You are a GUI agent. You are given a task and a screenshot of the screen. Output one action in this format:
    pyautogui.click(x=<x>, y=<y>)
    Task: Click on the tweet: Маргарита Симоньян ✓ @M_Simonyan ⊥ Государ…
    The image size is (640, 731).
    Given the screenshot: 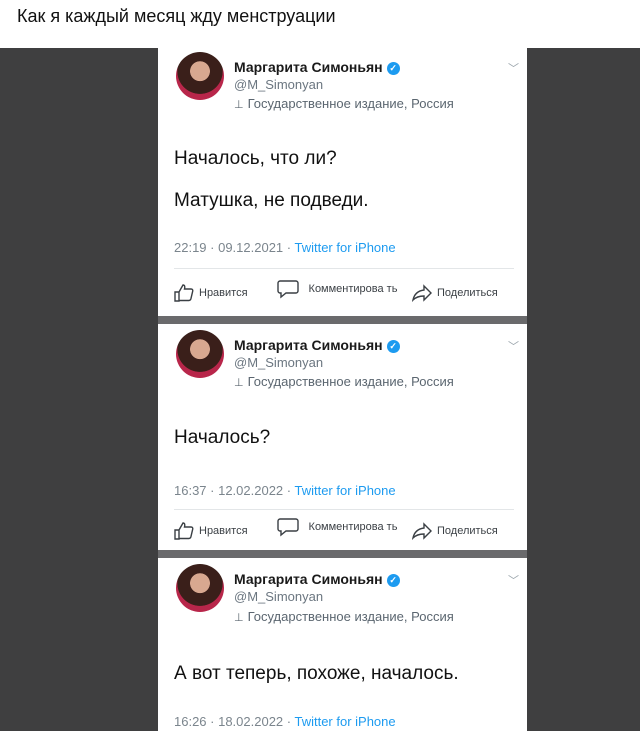 What is the action you would take?
    pyautogui.click(x=342, y=644)
    